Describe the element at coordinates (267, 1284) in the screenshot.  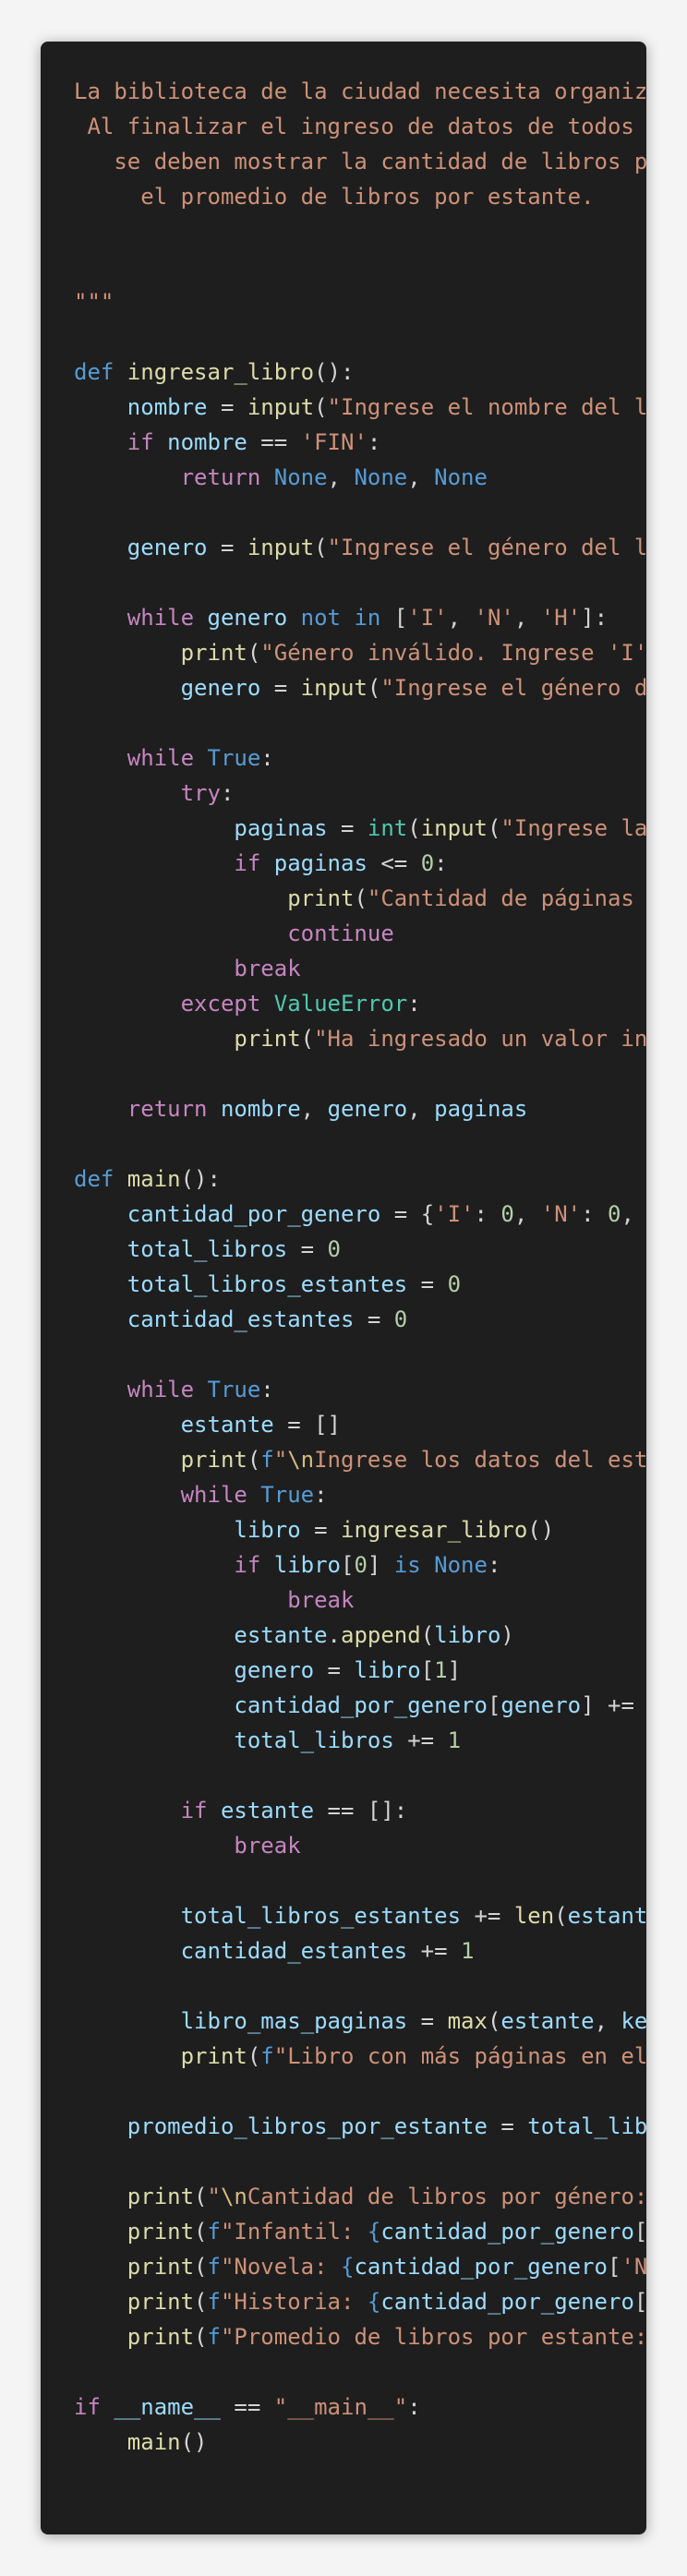
I see `code-token: total_libros_estantes` at that location.